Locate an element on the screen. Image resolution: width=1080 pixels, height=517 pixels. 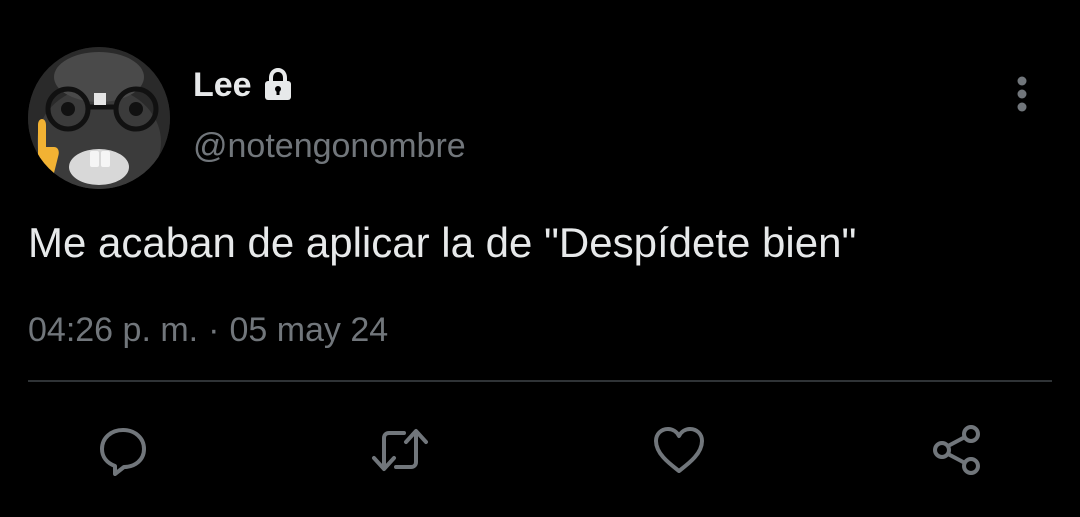
retweet-icon is located at coordinates (400, 450).